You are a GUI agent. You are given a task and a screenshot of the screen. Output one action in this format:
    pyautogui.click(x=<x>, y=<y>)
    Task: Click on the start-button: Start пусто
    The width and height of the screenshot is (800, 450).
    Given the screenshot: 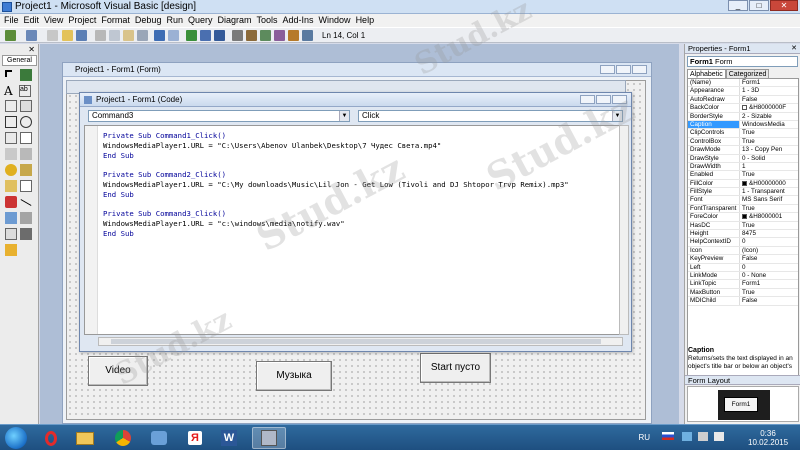 What is the action you would take?
    pyautogui.click(x=455, y=368)
    